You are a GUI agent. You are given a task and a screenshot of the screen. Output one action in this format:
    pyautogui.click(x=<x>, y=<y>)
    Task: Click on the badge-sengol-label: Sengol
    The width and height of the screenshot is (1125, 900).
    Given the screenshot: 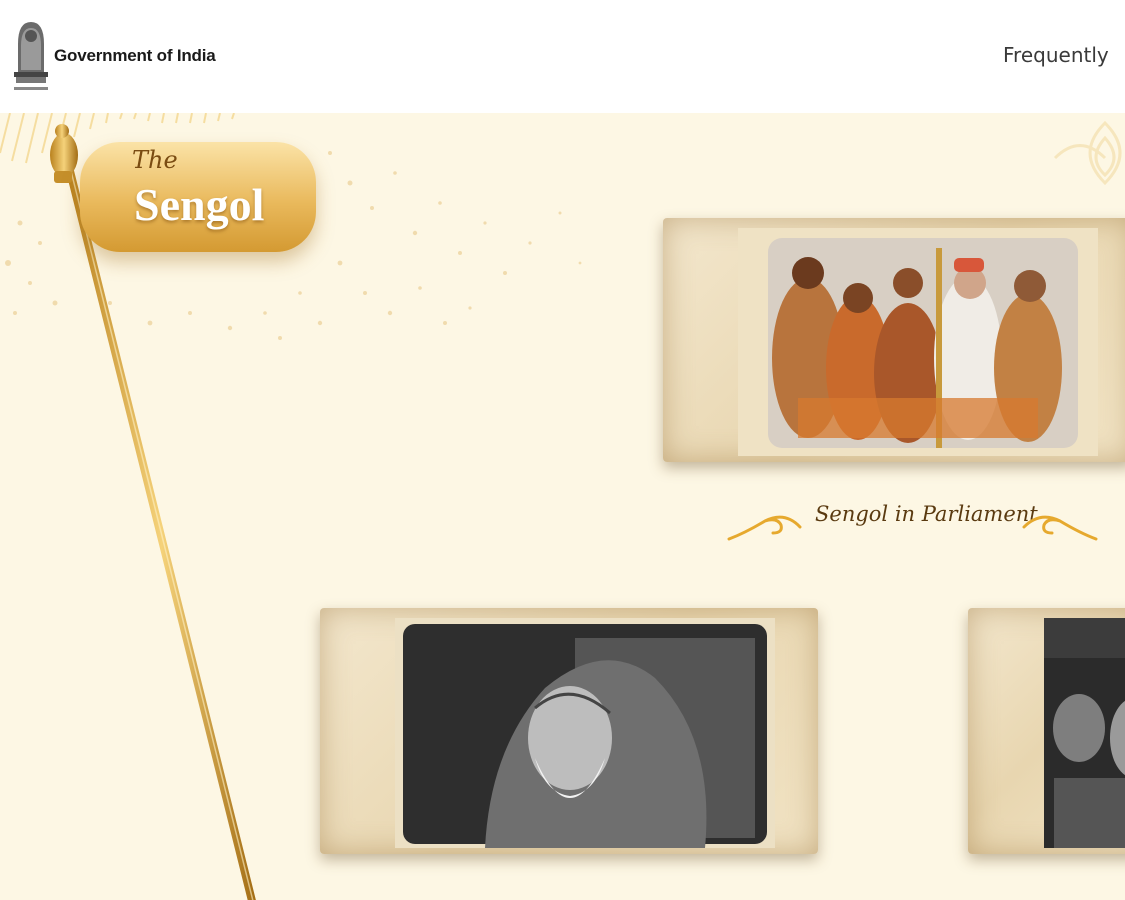 What is the action you would take?
    pyautogui.click(x=199, y=204)
    